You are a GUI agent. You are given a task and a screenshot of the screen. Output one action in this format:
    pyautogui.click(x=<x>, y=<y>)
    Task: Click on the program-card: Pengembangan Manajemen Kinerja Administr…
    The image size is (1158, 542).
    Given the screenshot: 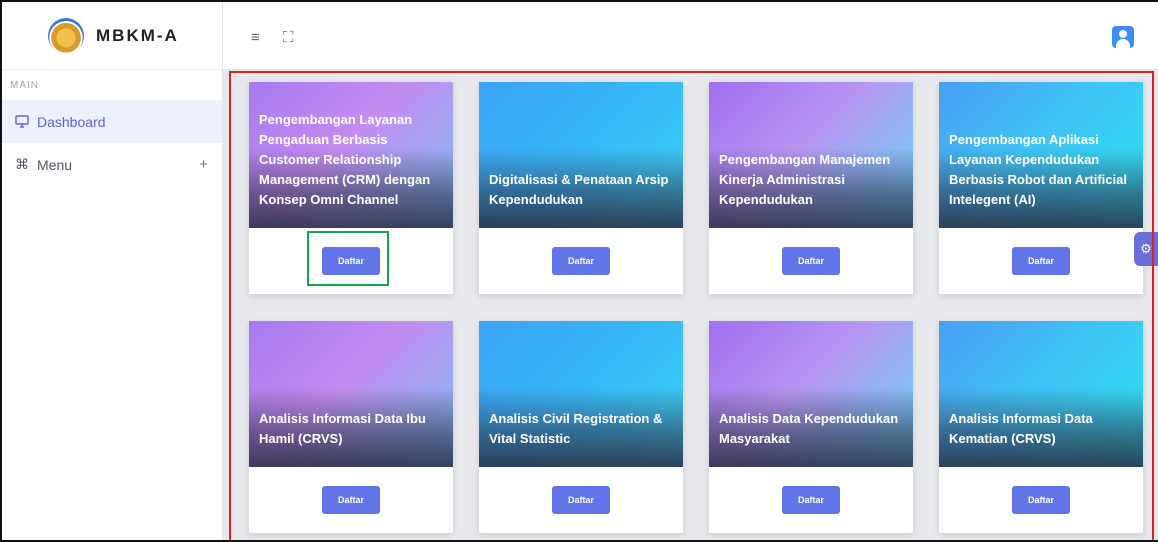 What is the action you would take?
    pyautogui.click(x=811, y=188)
    